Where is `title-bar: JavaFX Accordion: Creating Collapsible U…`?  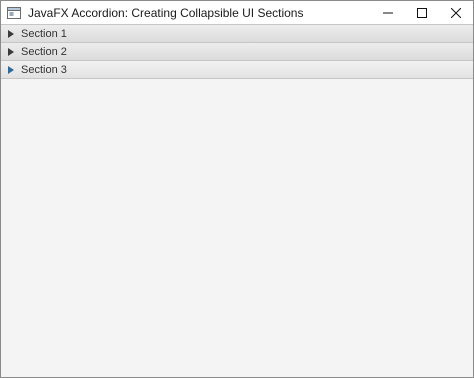 title-bar: JavaFX Accordion: Creating Collapsible U… is located at coordinates (237, 12).